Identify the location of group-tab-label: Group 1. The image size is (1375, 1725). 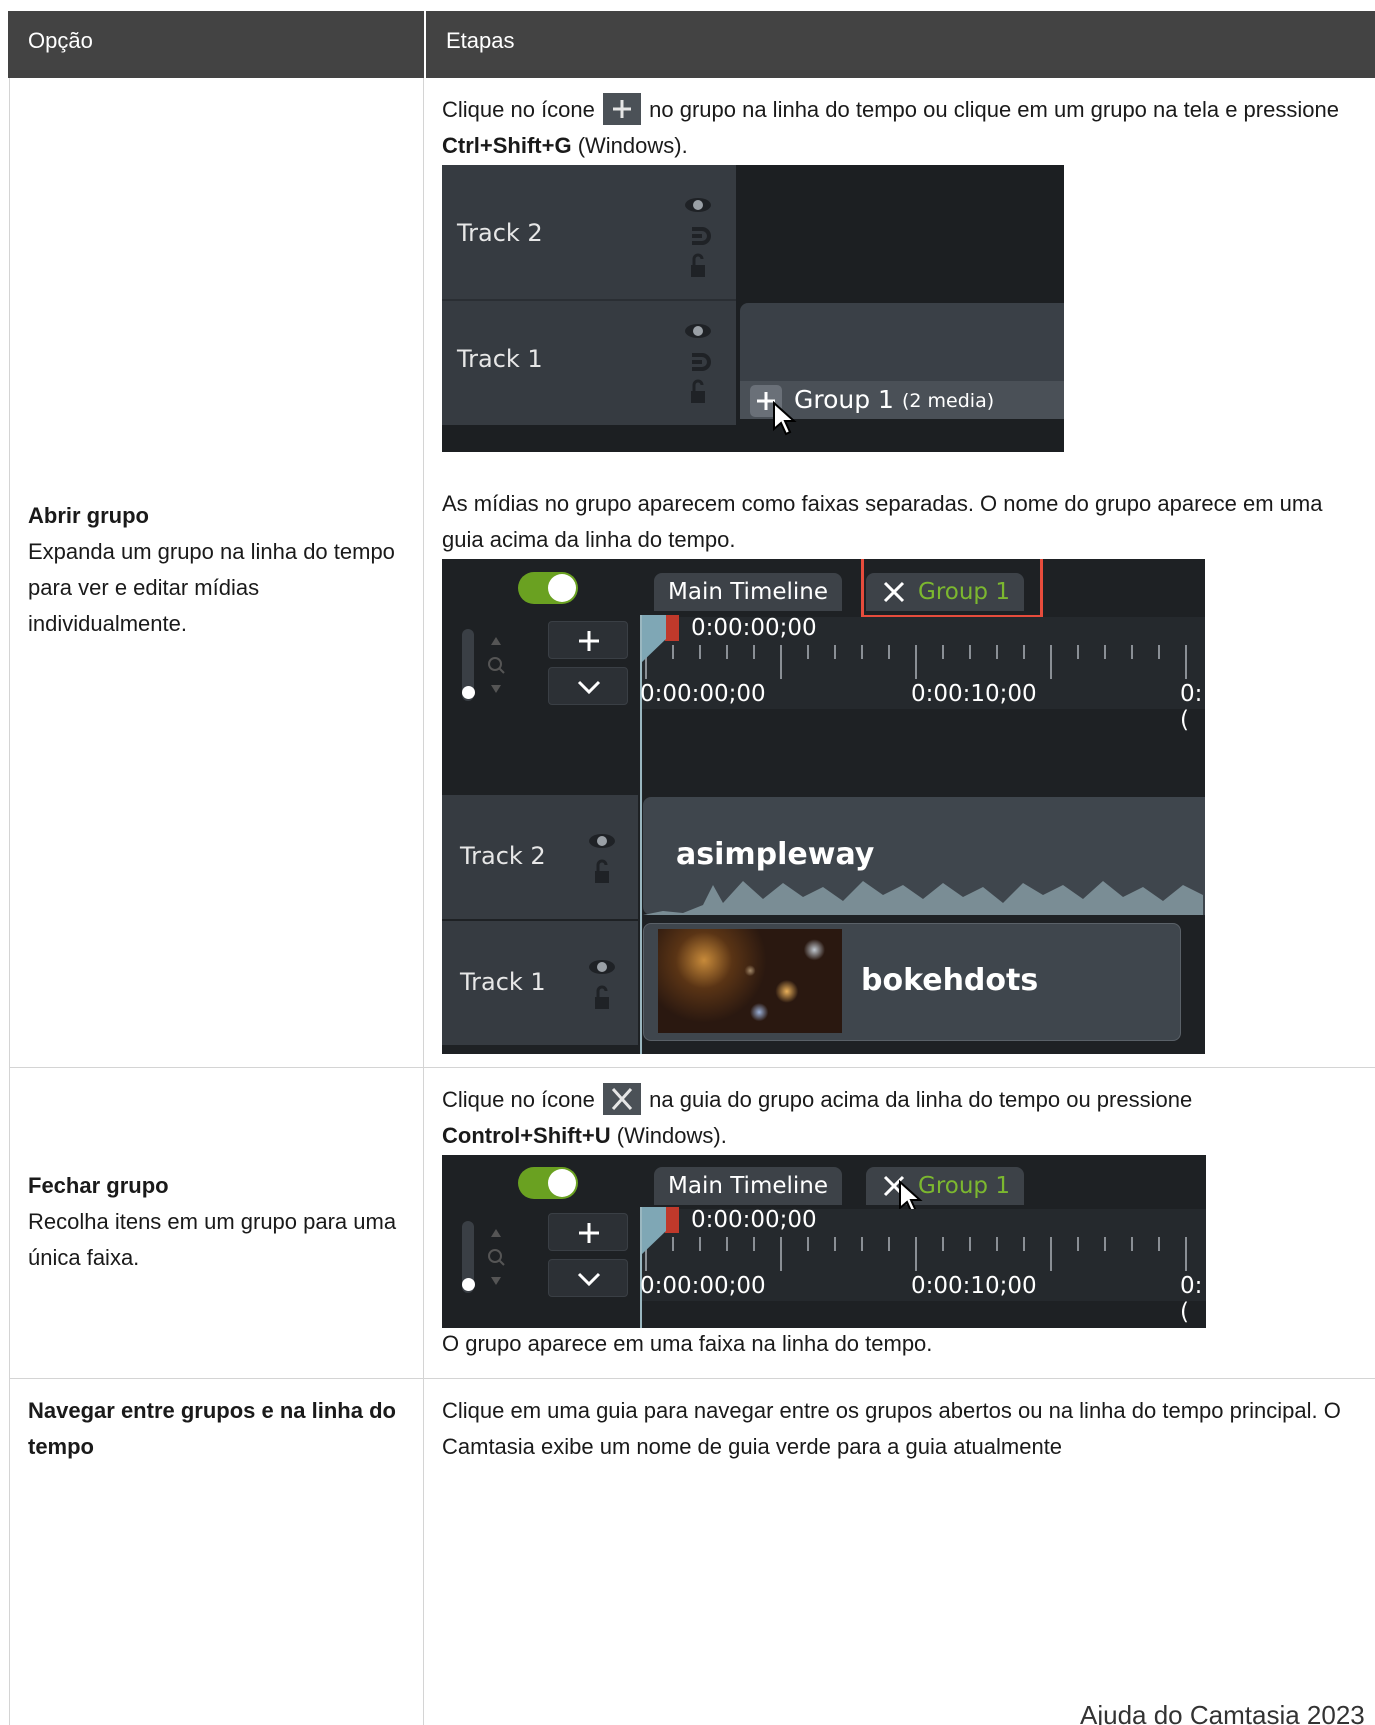
(964, 1186).